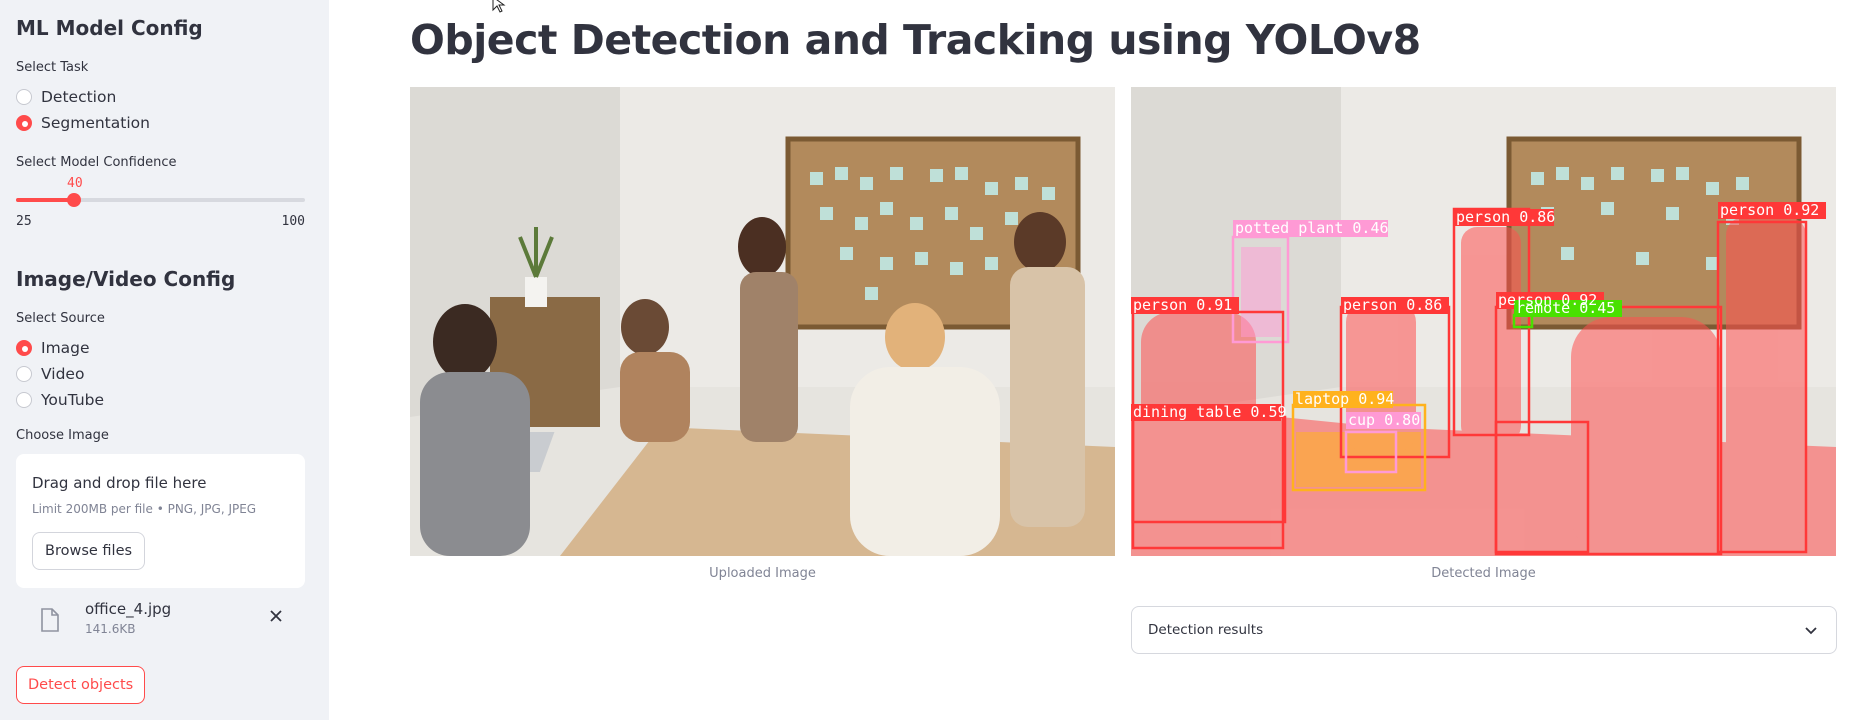 The width and height of the screenshot is (1871, 720). Describe the element at coordinates (126, 279) in the screenshot. I see `image-video-config-title: Image/Video Config` at that location.